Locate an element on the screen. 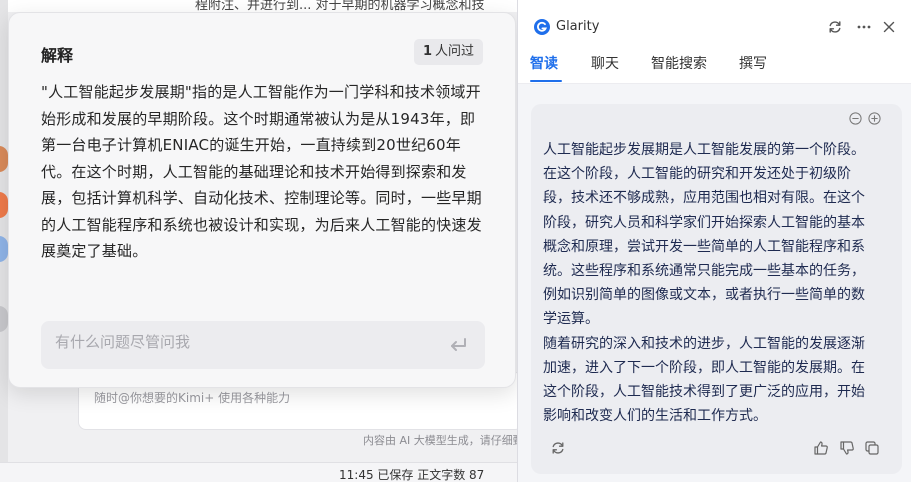 The width and height of the screenshot is (911, 482). glarity-logo-icon is located at coordinates (542, 27).